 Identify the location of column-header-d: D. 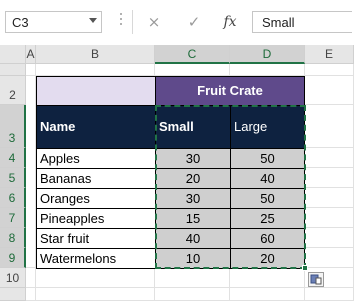
(267, 54).